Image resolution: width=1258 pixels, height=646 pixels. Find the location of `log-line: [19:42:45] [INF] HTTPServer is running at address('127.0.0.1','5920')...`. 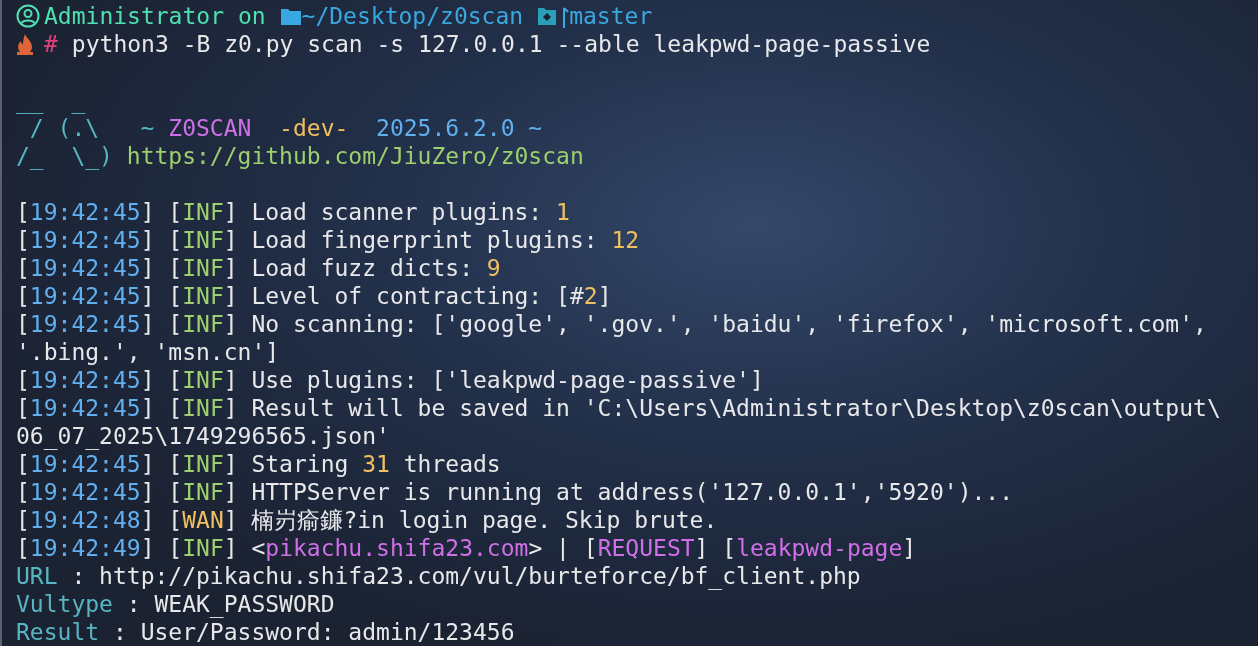

log-line: [19:42:45] [INF] HTTPServer is running at address('127.0.0.1','5920')... is located at coordinates (515, 492).